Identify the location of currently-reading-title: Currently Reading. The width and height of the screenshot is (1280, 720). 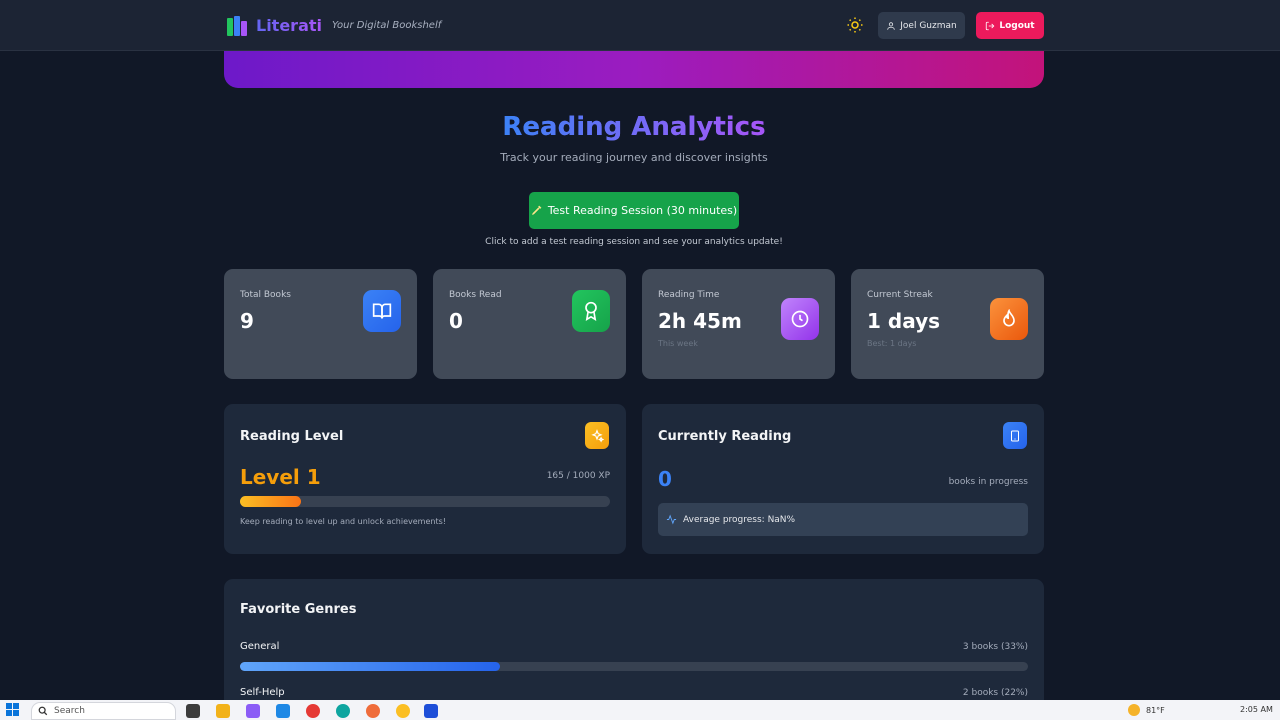
(725, 436).